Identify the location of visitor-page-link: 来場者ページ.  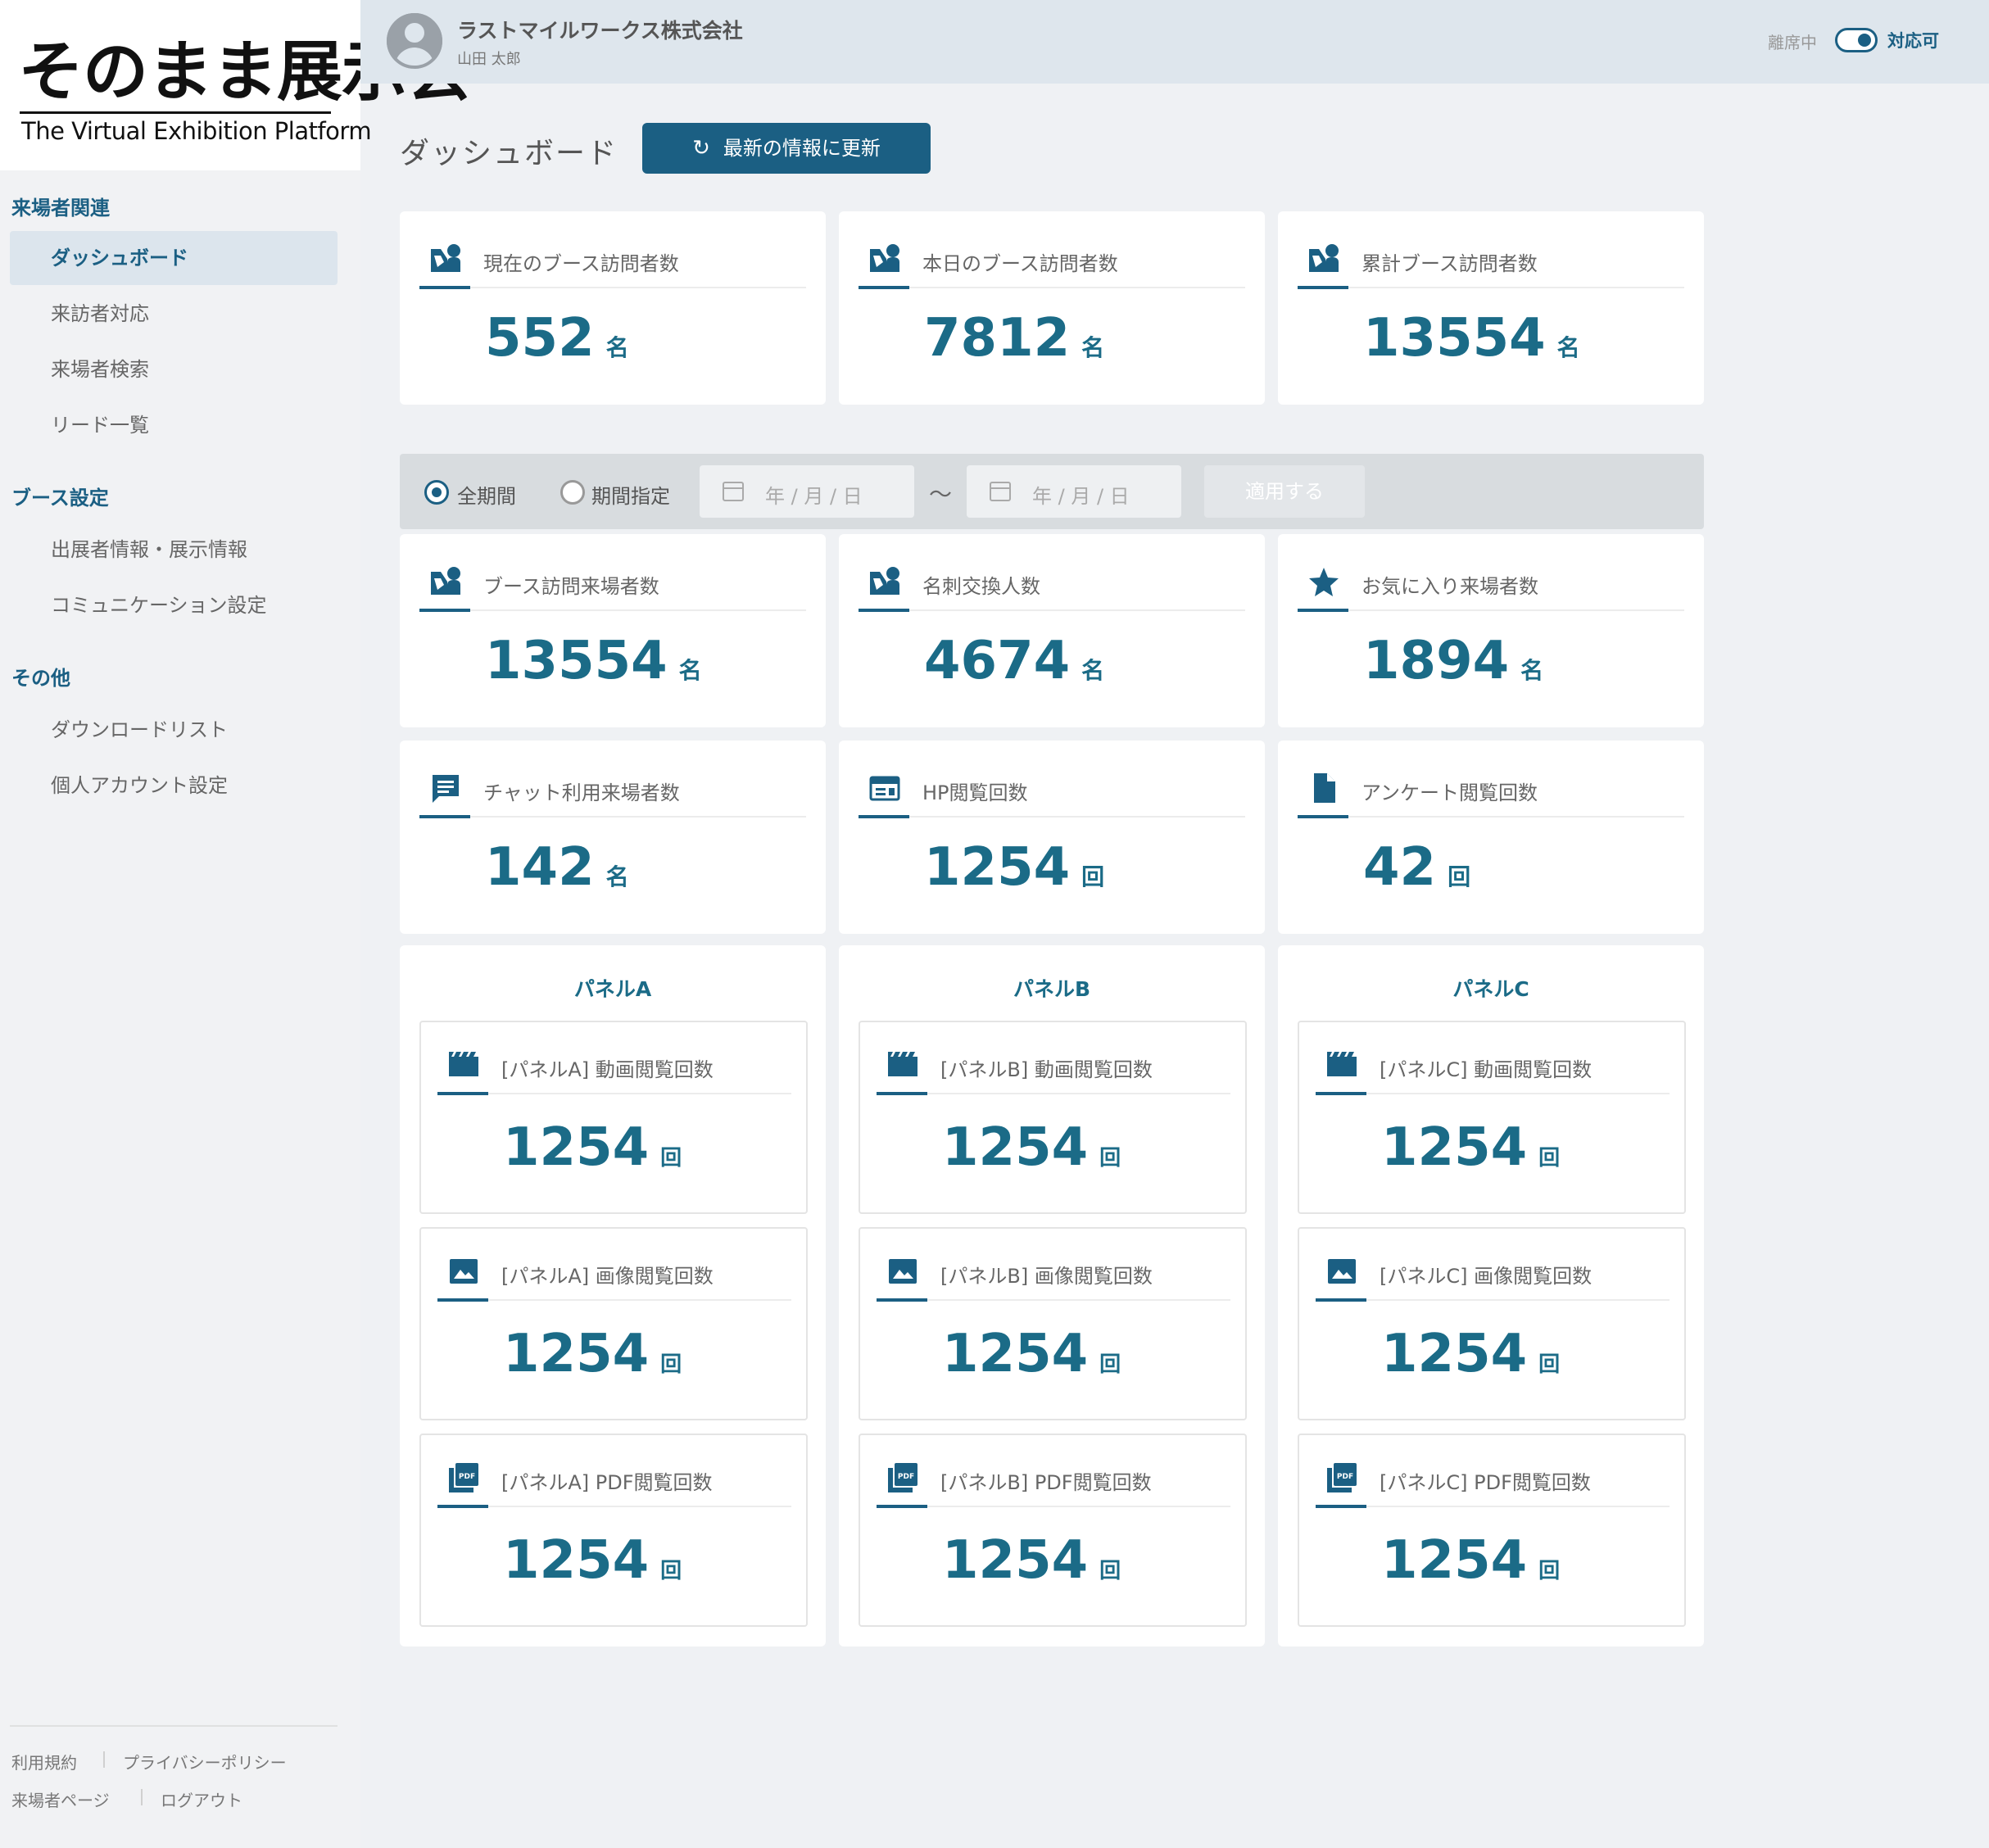
(60, 1799).